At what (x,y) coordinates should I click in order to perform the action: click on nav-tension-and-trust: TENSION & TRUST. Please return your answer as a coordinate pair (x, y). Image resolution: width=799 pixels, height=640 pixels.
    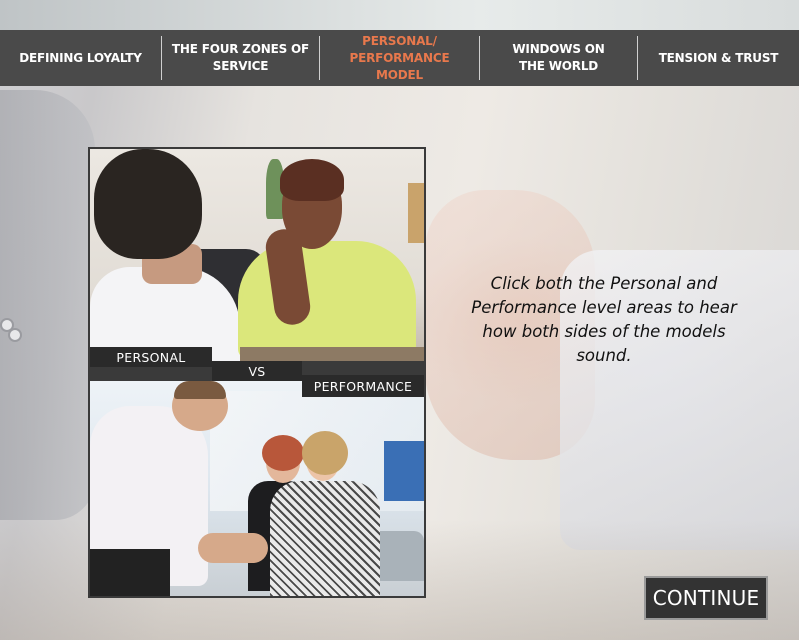
    Looking at the image, I should click on (718, 58).